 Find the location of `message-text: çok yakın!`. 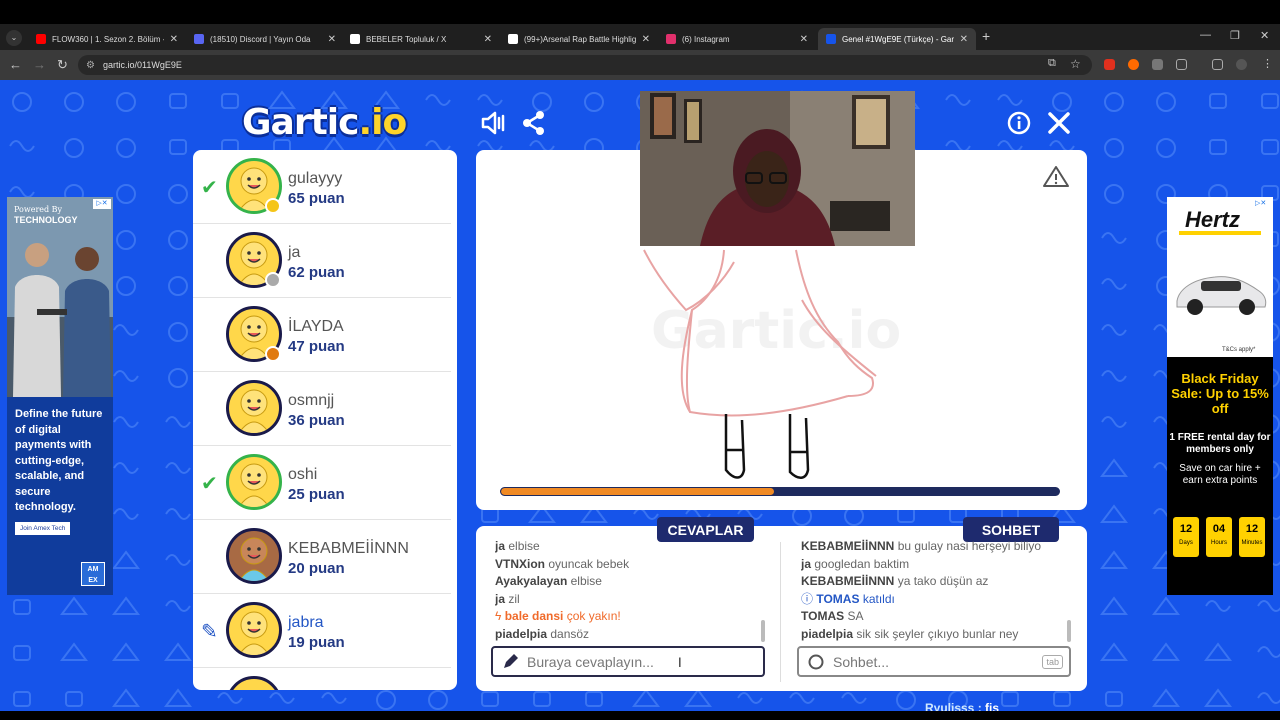

message-text: çok yakın! is located at coordinates (593, 616).